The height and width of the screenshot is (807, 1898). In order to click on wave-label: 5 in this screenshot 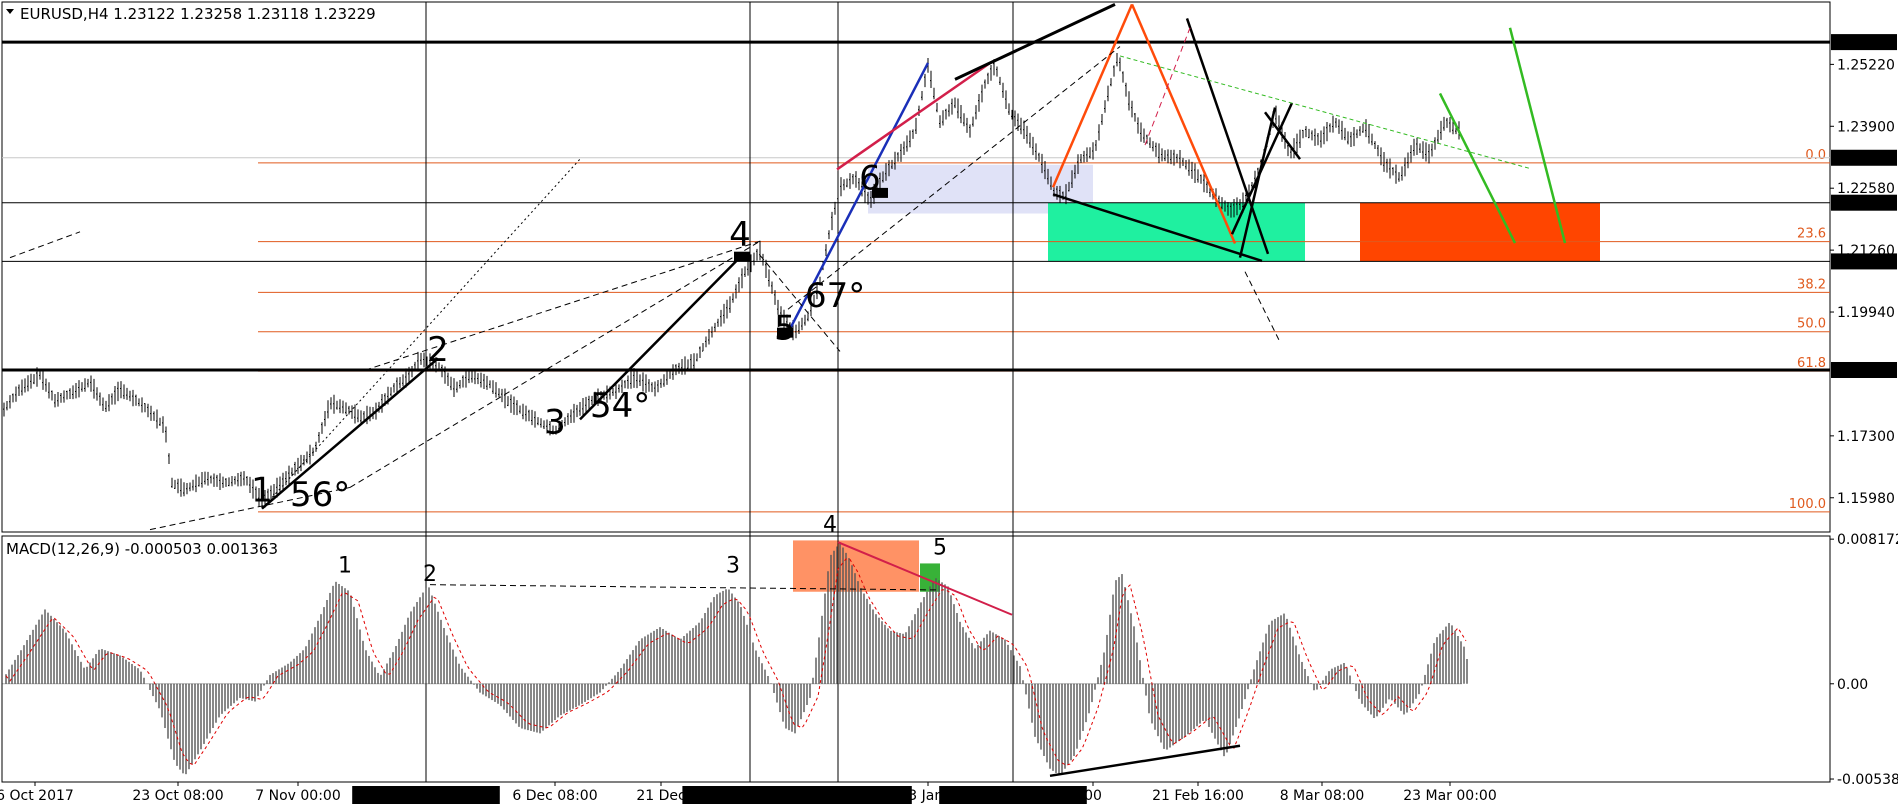, I will do `click(785, 329)`.